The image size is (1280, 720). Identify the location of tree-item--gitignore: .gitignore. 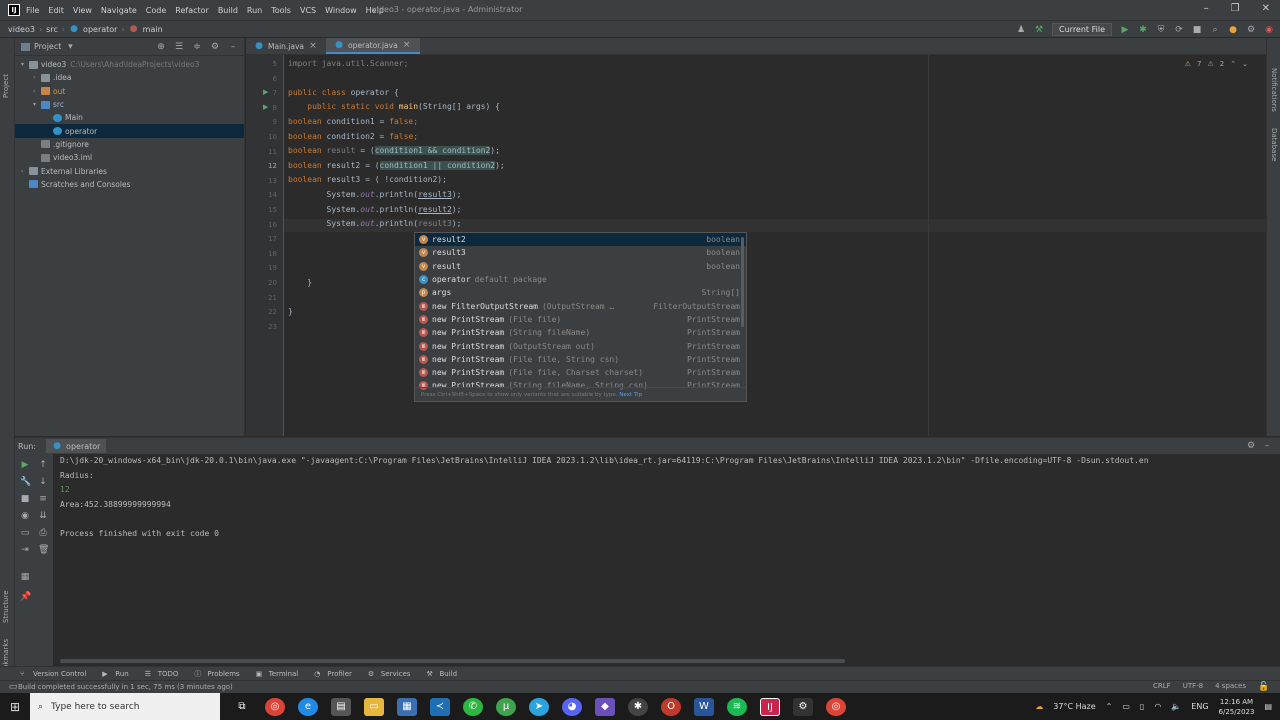
(129, 144).